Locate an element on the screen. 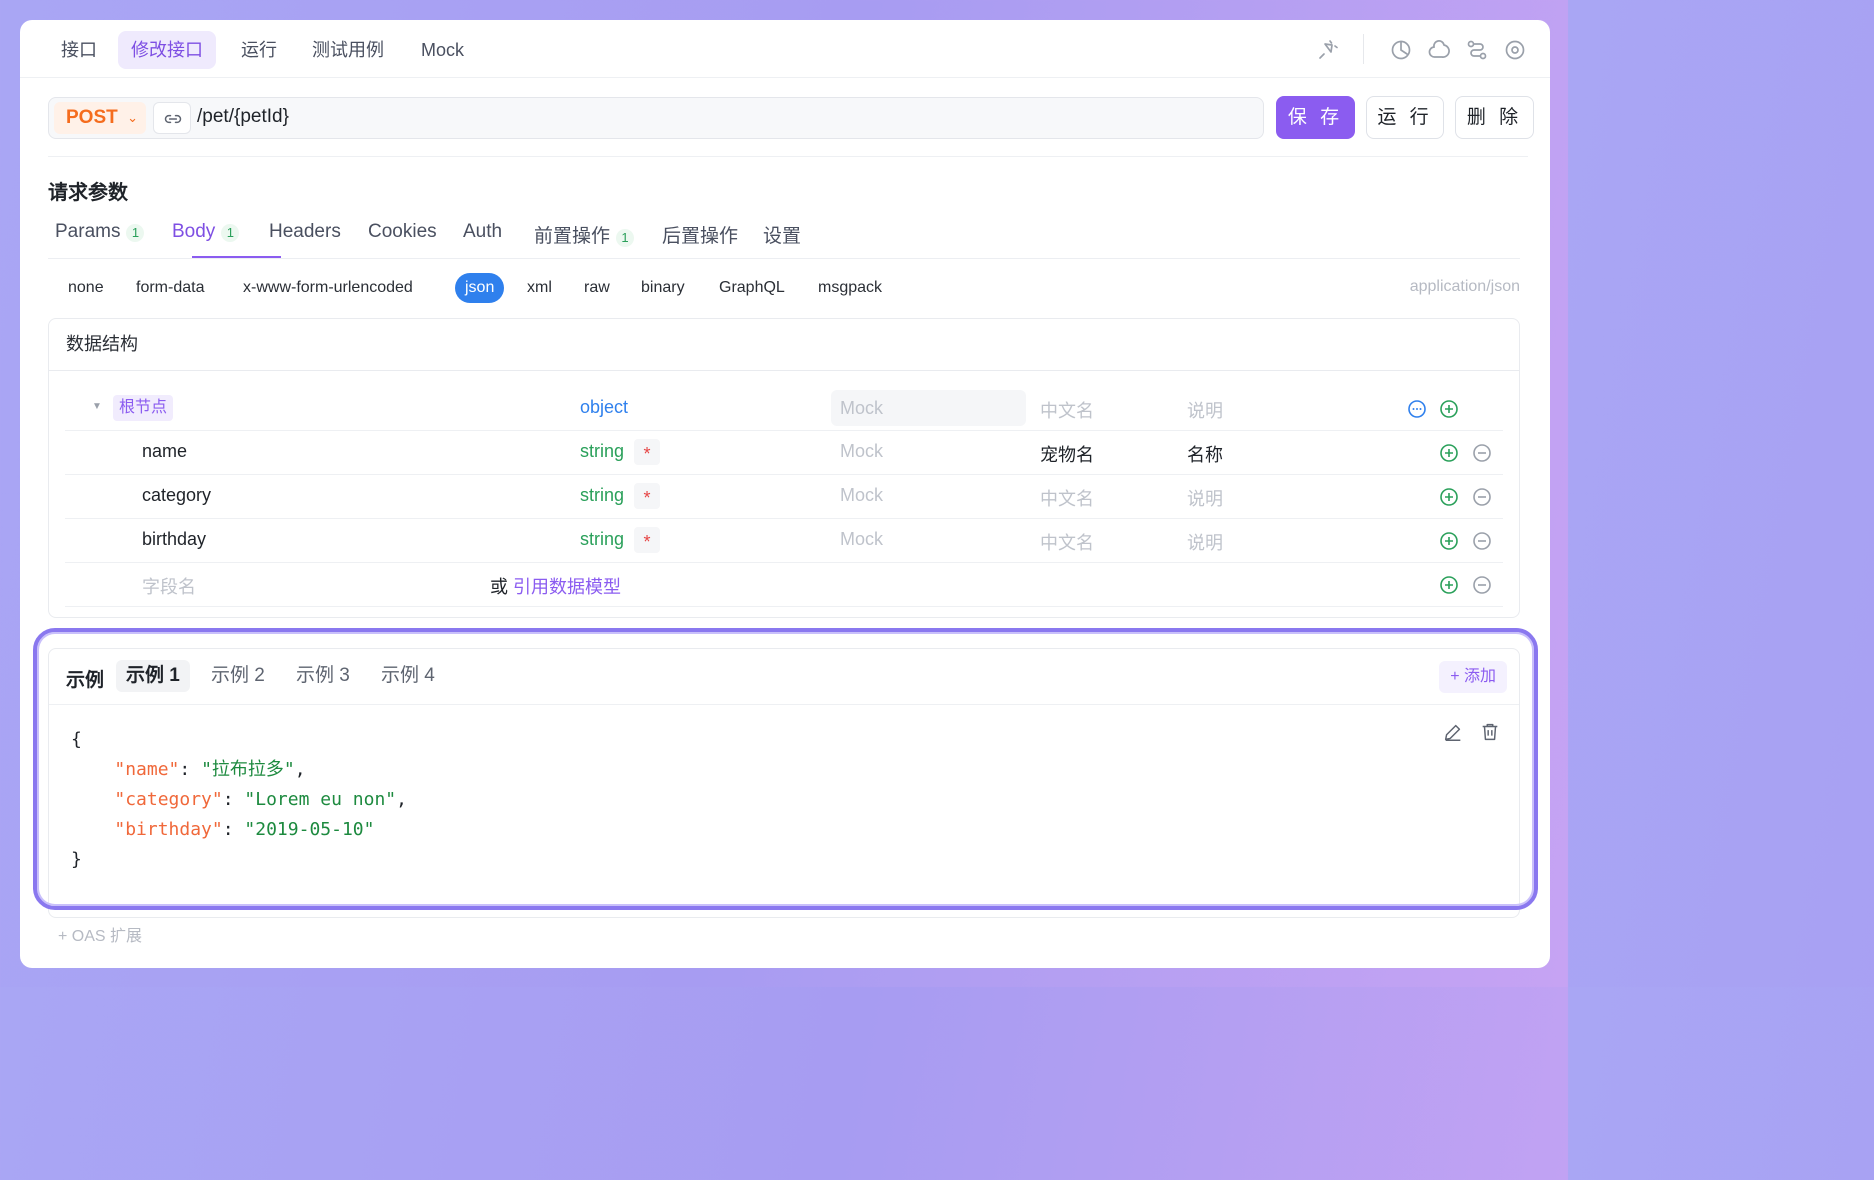 The width and height of the screenshot is (1874, 1180). schema-title: 数据结构 is located at coordinates (784, 345).